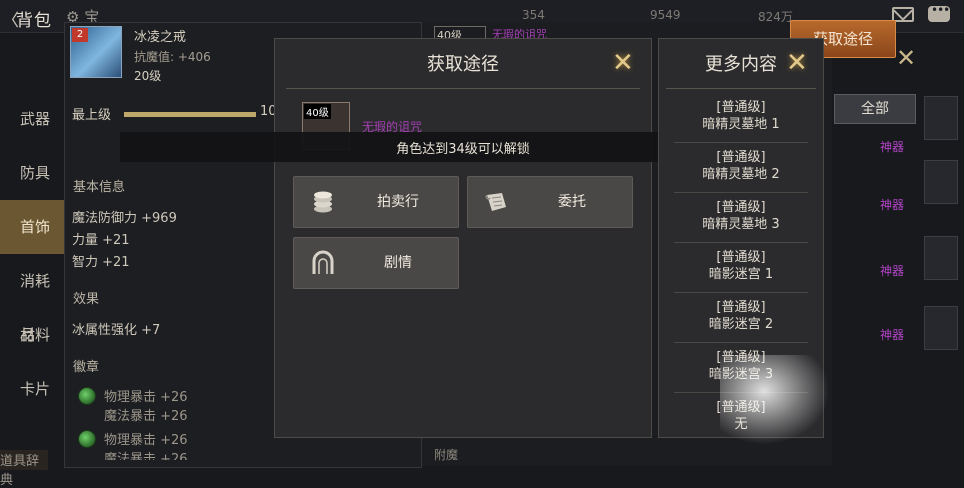 The image size is (964, 488). What do you see at coordinates (741, 324) in the screenshot?
I see `dungeon-name: 暗影迷宫 2` at bounding box center [741, 324].